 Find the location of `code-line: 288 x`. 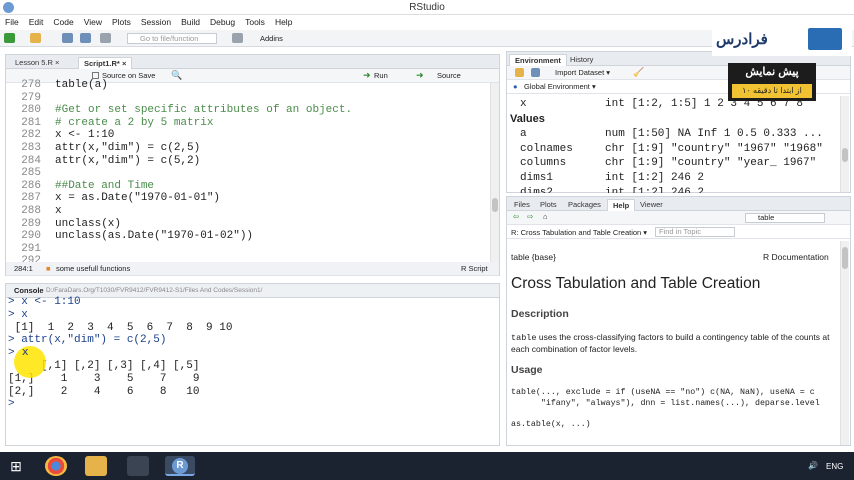

code-line: 288 x is located at coordinates (247, 211).